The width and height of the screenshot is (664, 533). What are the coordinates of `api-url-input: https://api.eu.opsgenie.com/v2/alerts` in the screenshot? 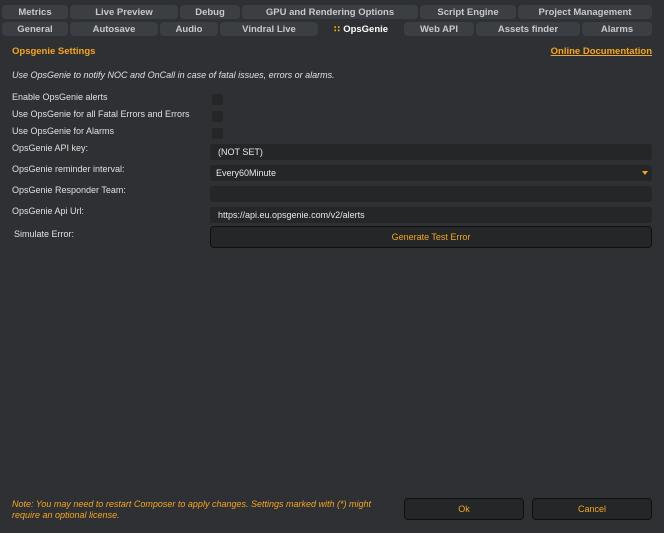 It's located at (431, 215).